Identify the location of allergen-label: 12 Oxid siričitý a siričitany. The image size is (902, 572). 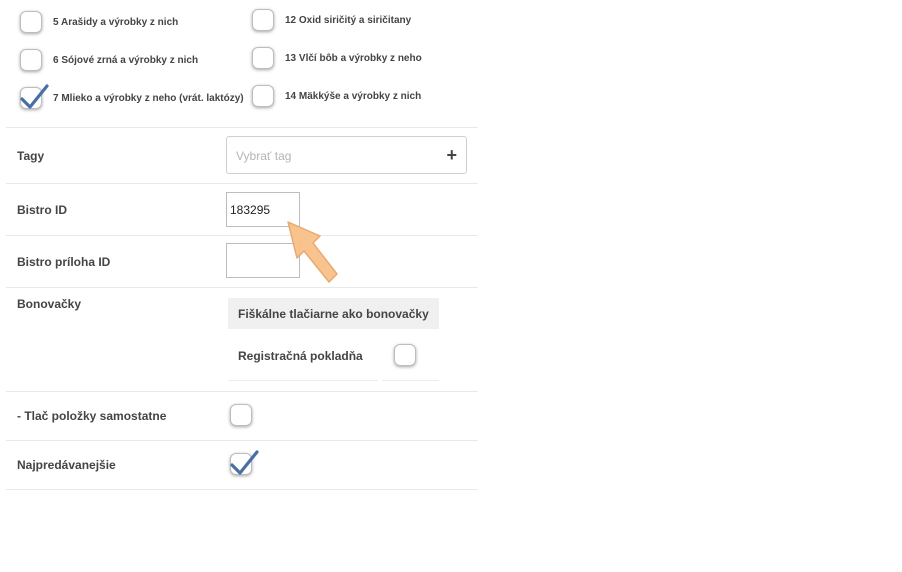
(348, 20).